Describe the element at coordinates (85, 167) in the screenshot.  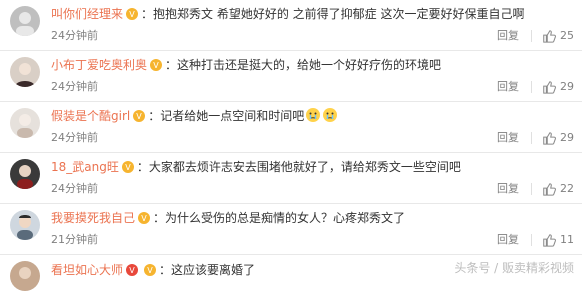
I see `username-link: 18_武ang旺` at that location.